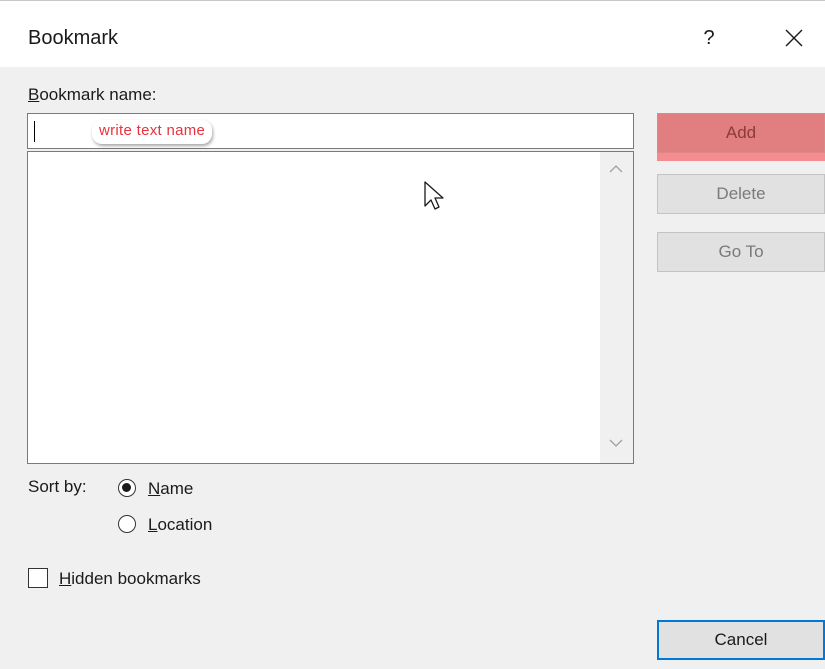  Describe the element at coordinates (741, 194) in the screenshot. I see `delete-button: Delete` at that location.